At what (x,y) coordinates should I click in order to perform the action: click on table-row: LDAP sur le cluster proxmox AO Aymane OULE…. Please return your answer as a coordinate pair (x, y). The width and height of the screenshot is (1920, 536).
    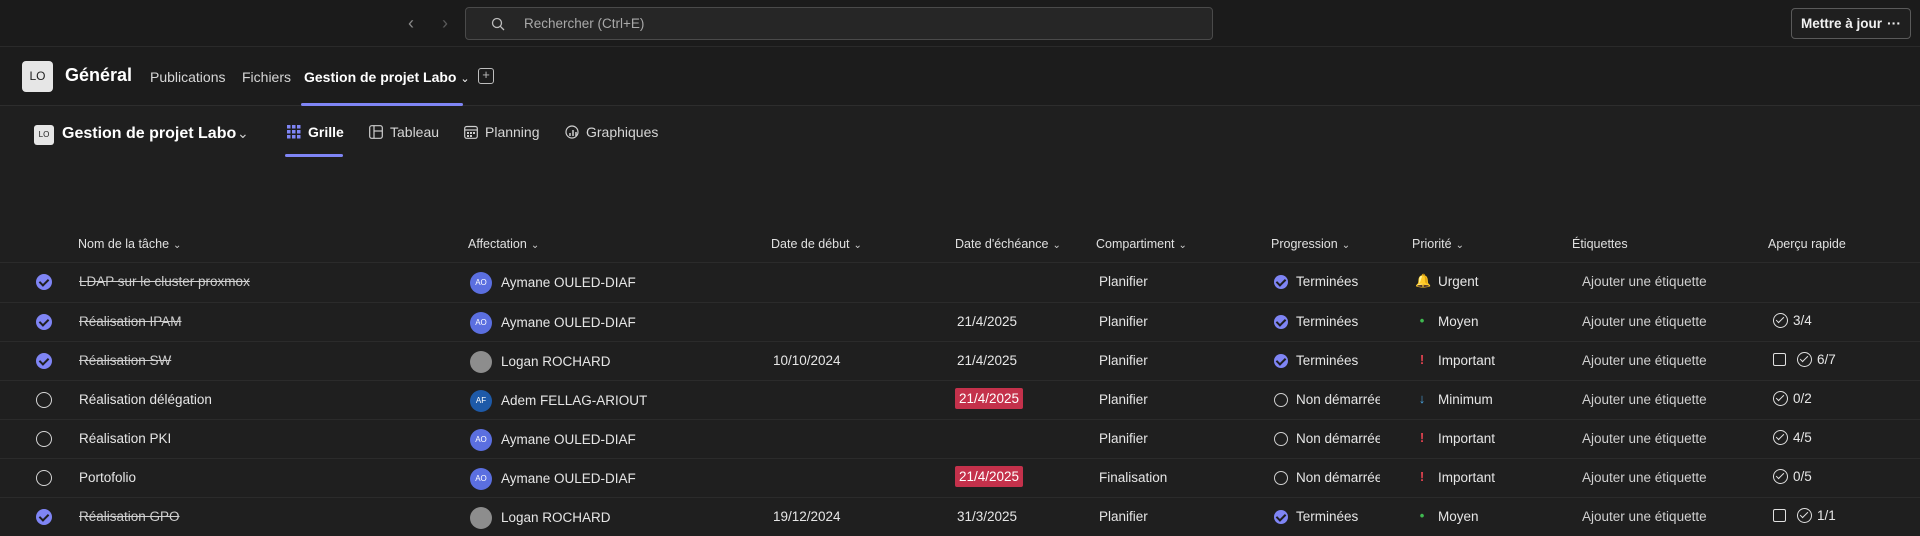
    Looking at the image, I should click on (960, 281).